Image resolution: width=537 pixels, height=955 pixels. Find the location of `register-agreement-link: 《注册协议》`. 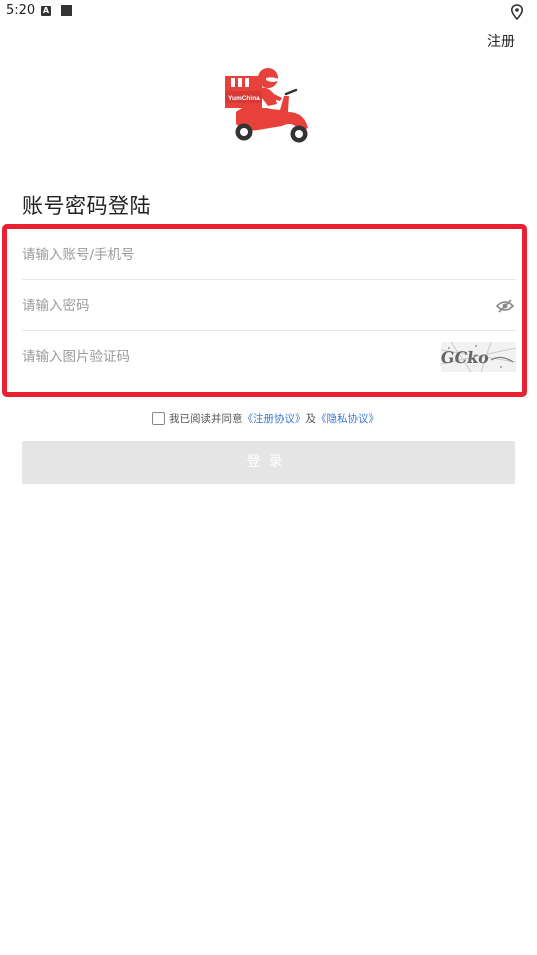

register-agreement-link: 《注册协议》 is located at coordinates (274, 419).